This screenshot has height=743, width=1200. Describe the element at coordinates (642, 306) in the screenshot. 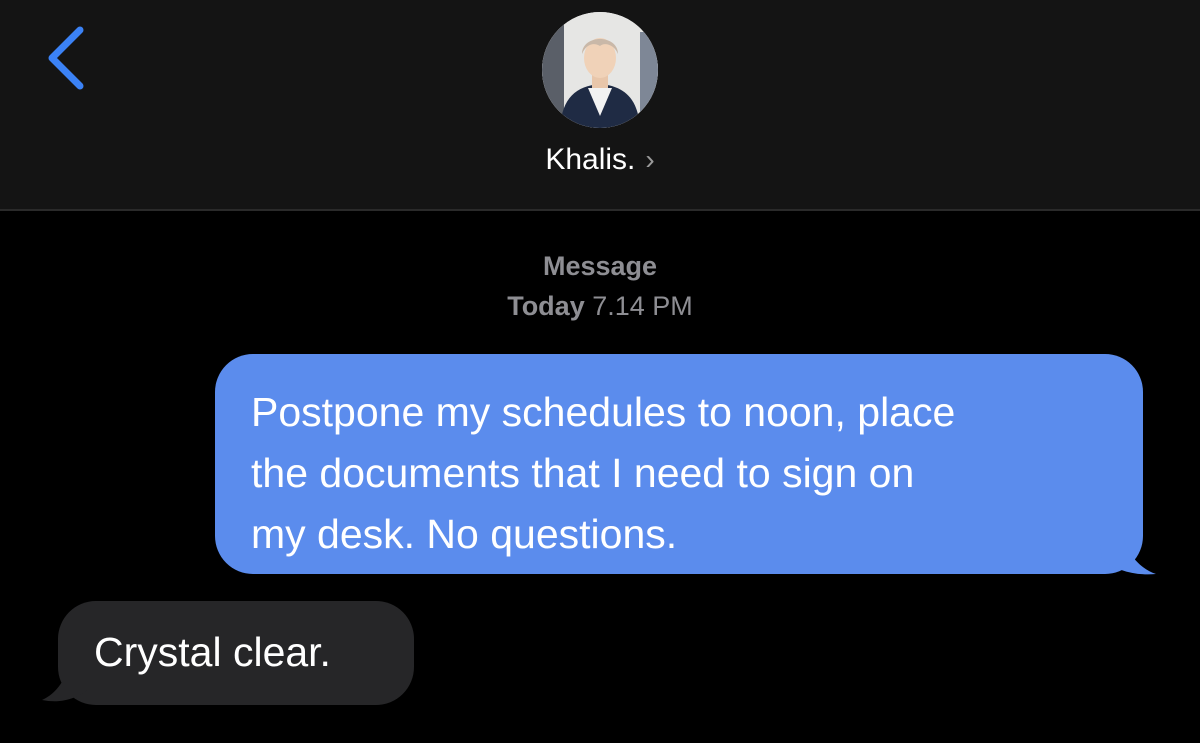

I see `timestamp-time: 7.14 PM` at that location.